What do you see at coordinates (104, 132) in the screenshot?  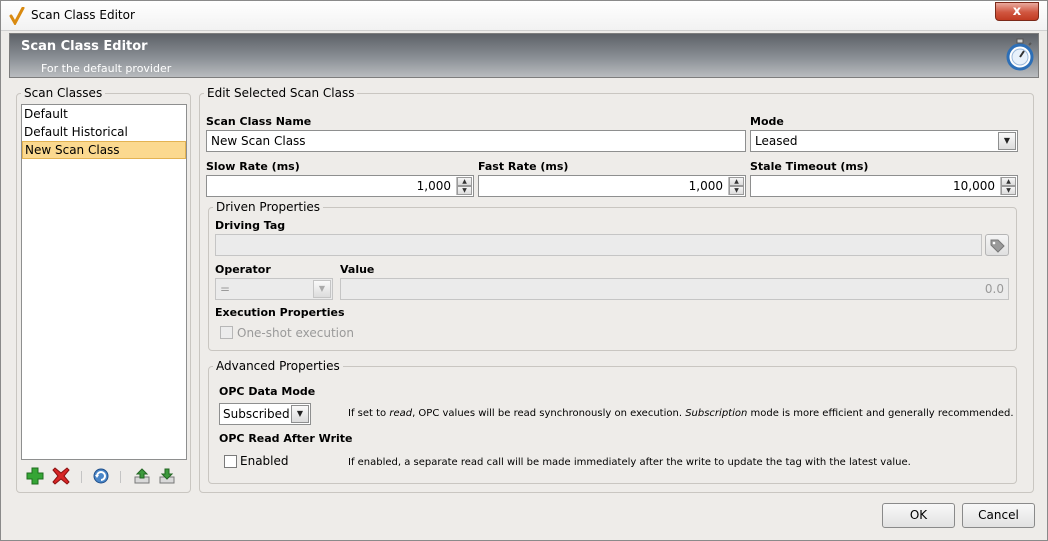 I see `list-item-default-historical: Default Historical` at bounding box center [104, 132].